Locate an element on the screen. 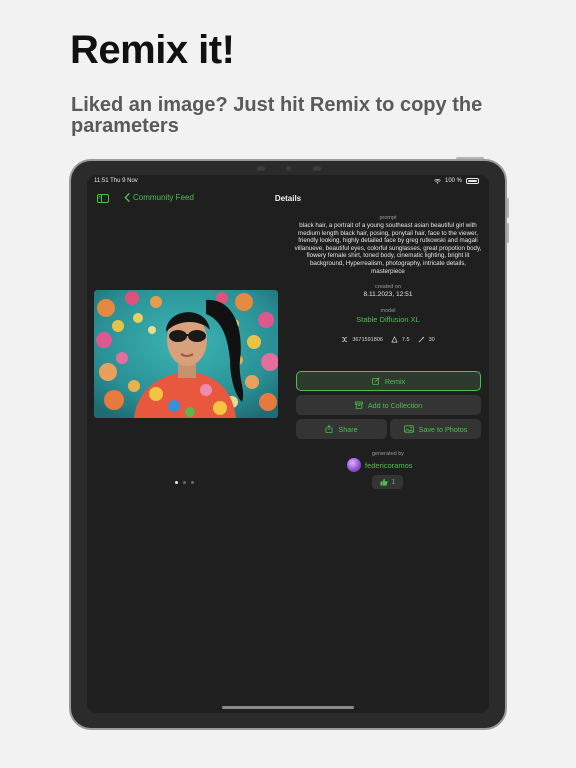 Image resolution: width=576 pixels, height=768 pixels. carousel-page-indicator is located at coordinates (184, 482).